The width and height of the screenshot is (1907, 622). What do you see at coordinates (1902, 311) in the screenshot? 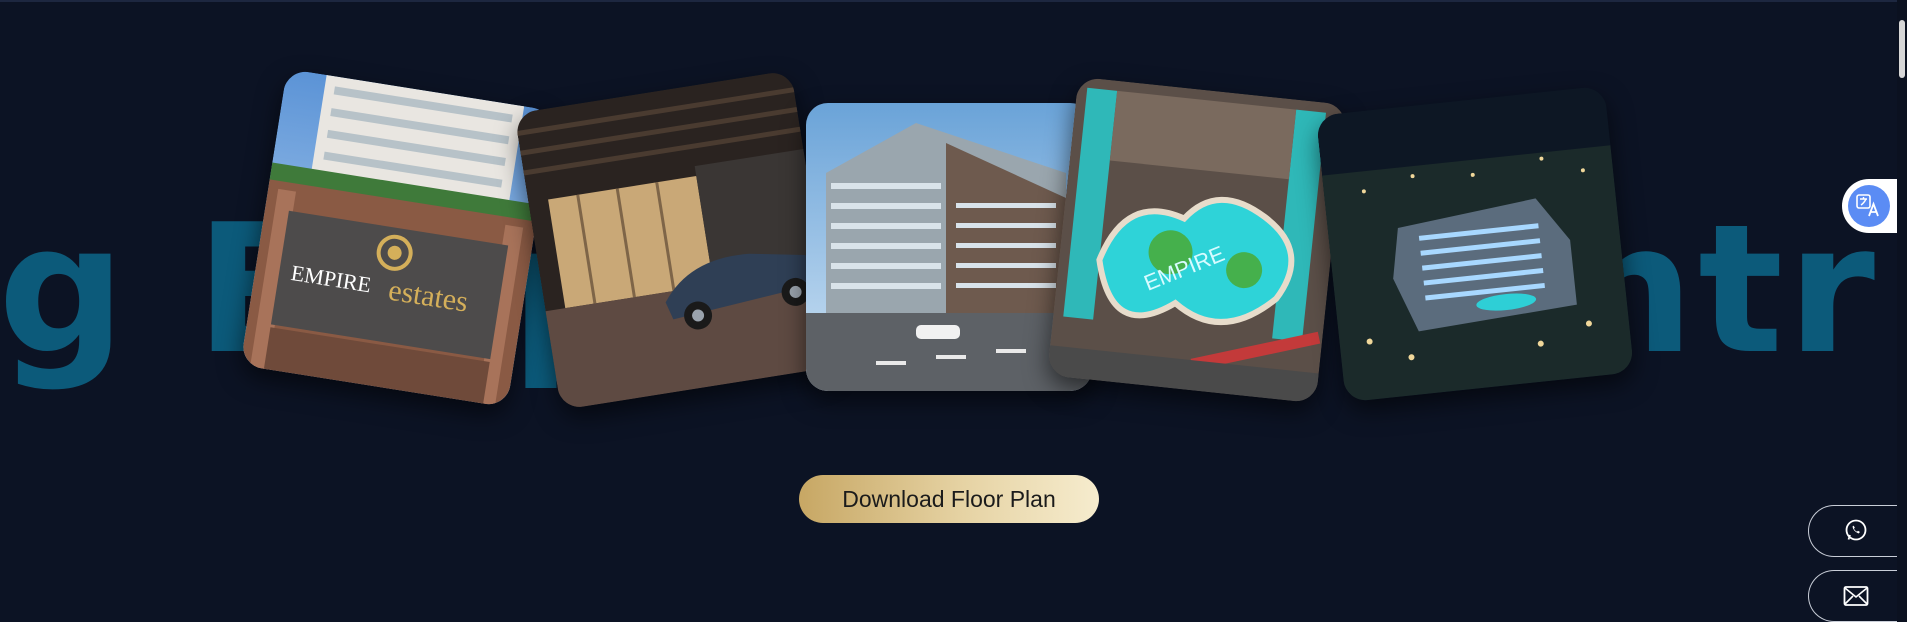
I see `scrollbar` at bounding box center [1902, 311].